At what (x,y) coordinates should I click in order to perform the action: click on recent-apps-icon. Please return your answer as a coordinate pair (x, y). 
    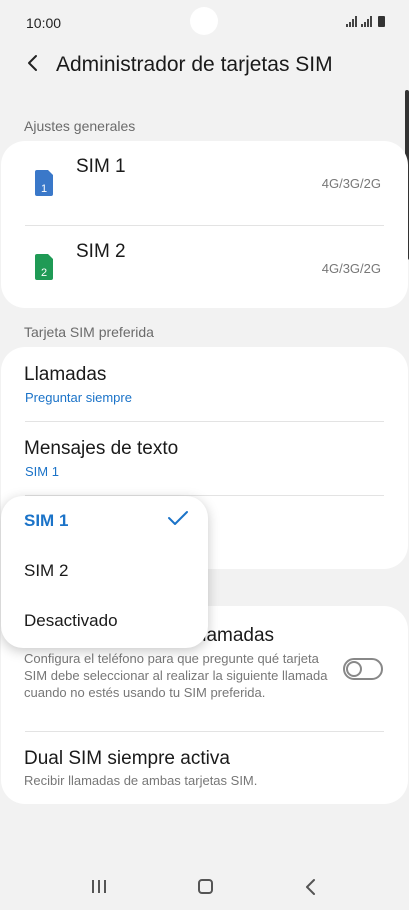
    Looking at the image, I should click on (99, 886).